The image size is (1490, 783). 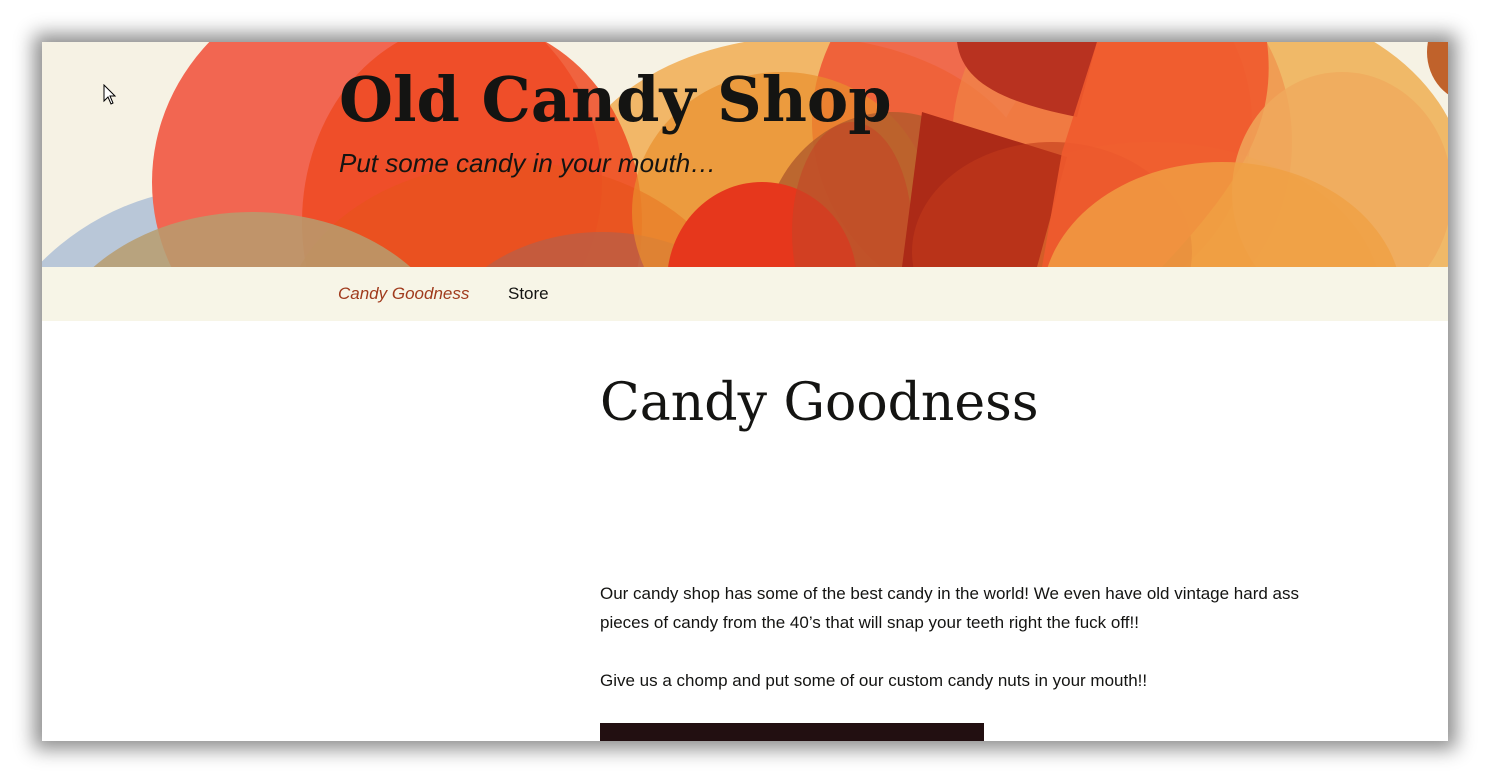 I want to click on embedded-media, so click(x=792, y=732).